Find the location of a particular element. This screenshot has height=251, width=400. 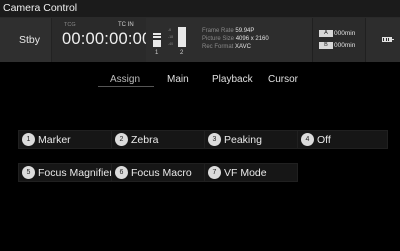

record-state: Stby is located at coordinates (30, 40).